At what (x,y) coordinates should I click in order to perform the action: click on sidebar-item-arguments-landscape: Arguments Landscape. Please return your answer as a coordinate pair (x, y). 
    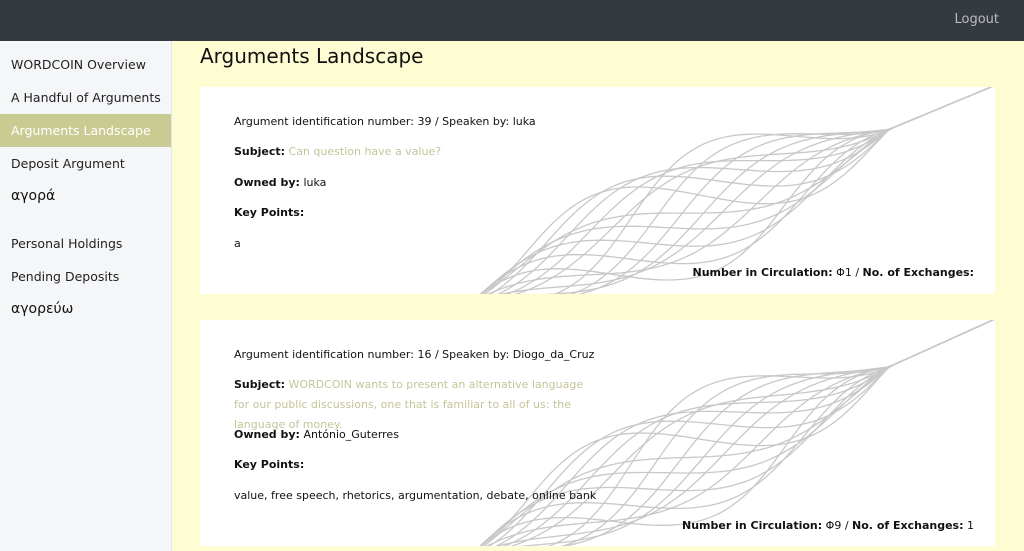
    Looking at the image, I should click on (85, 130).